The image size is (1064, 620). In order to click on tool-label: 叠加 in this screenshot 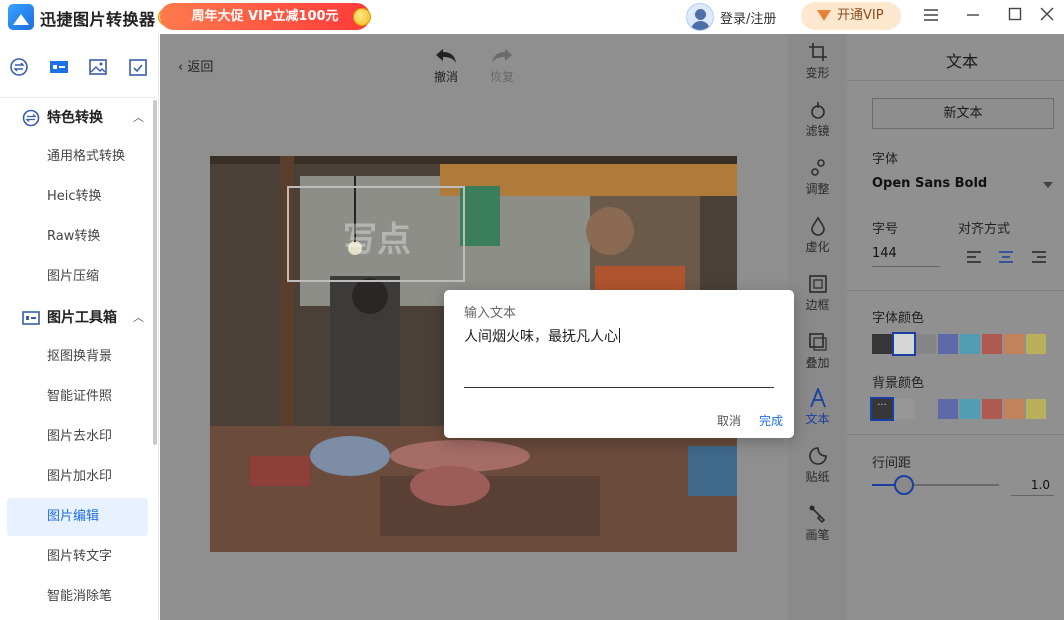, I will do `click(817, 363)`.